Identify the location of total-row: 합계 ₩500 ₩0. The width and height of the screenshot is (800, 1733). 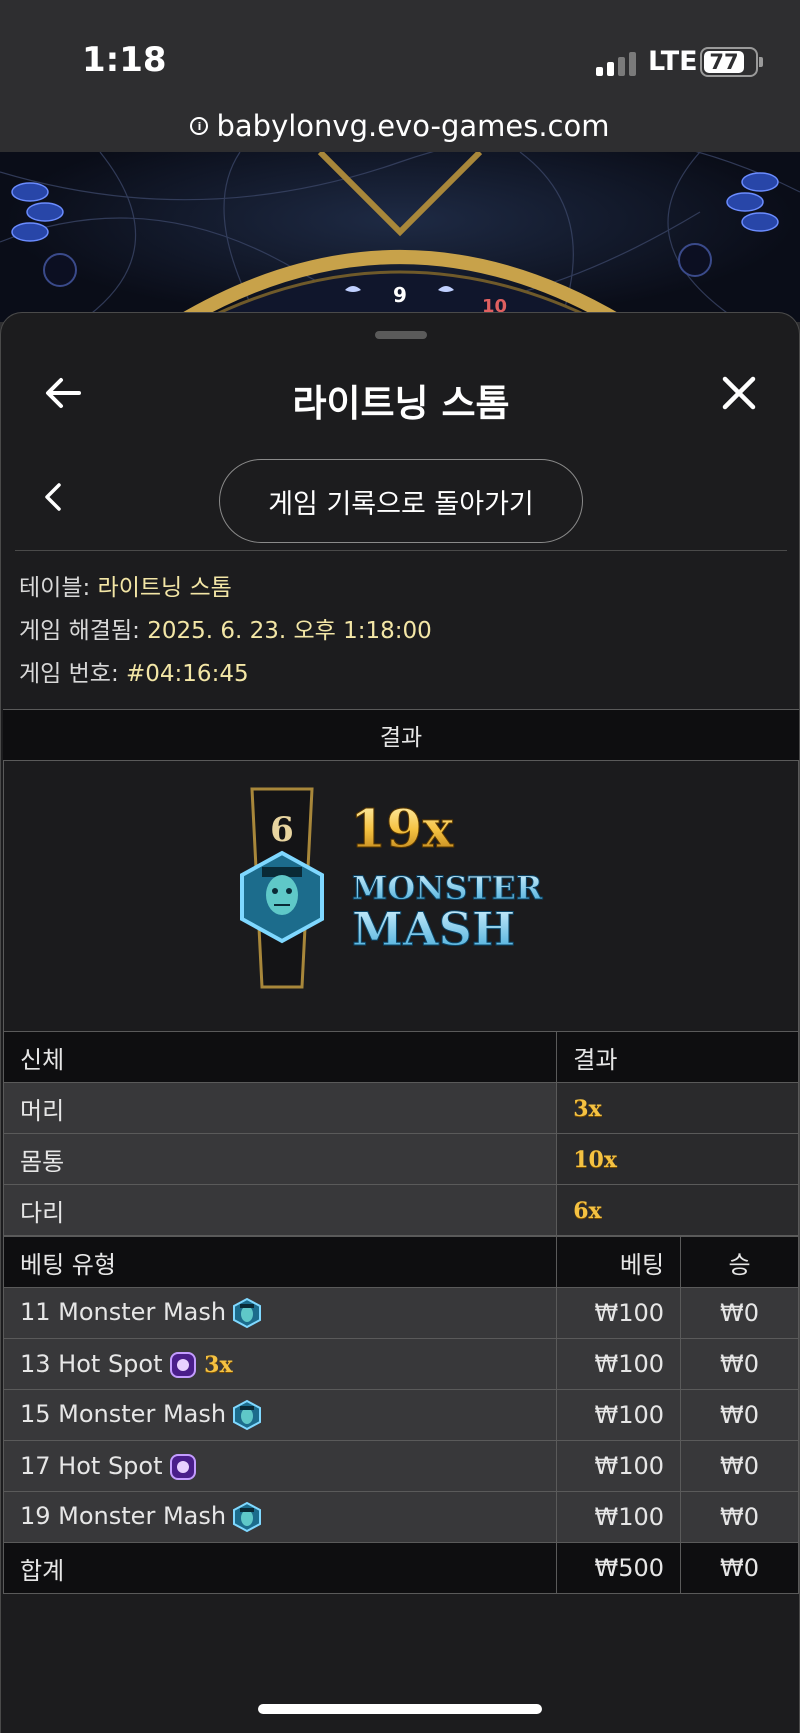
(400, 1568).